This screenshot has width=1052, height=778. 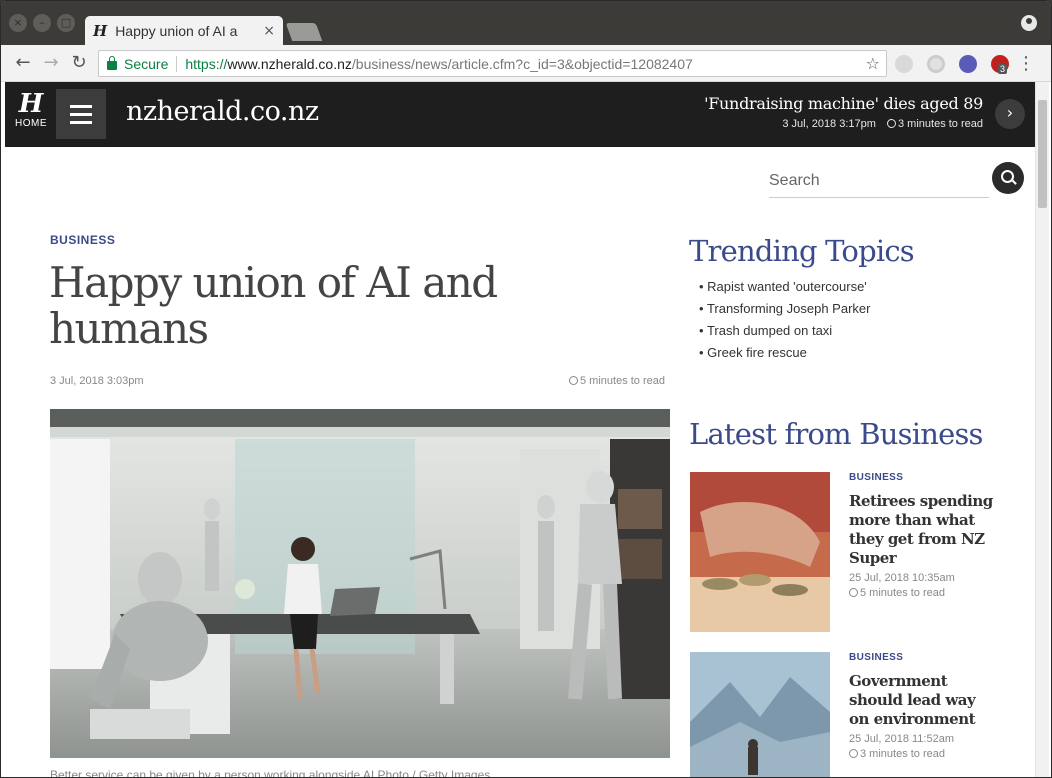 I want to click on title-bar: × – □ H Happy union of AI a ×, so click(x=526, y=23).